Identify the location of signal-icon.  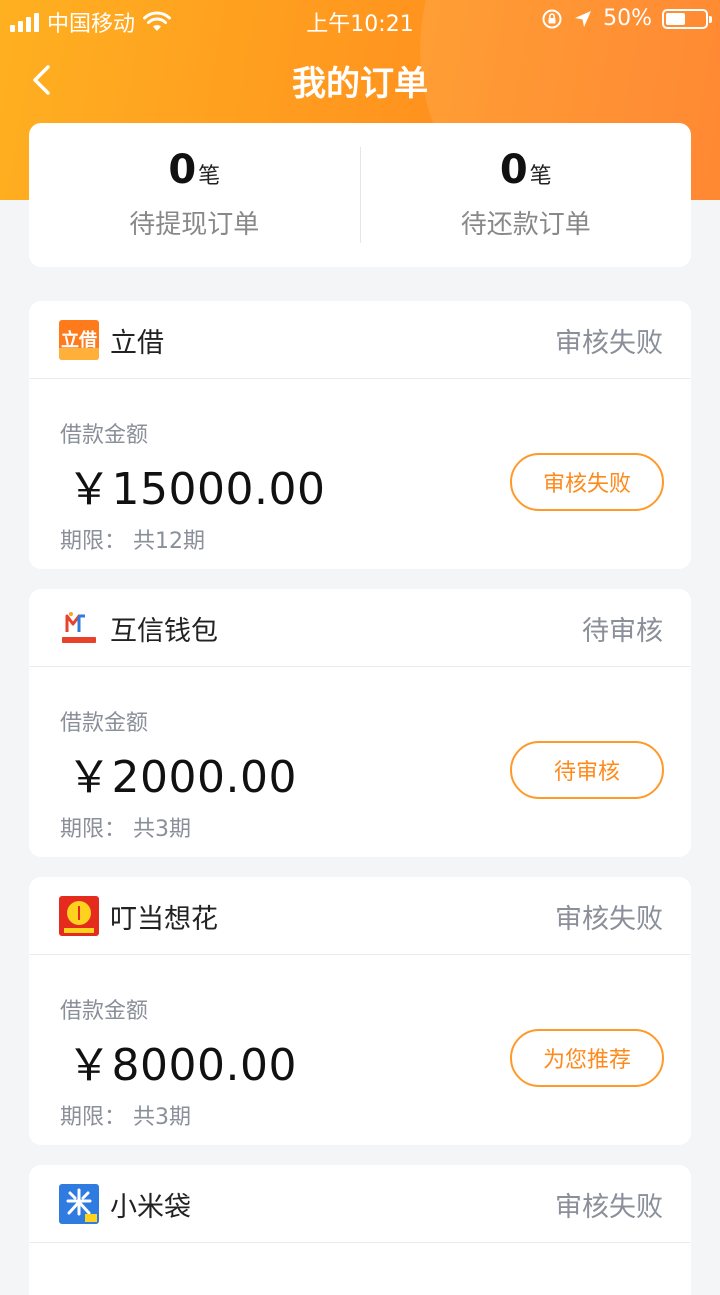
(24, 22).